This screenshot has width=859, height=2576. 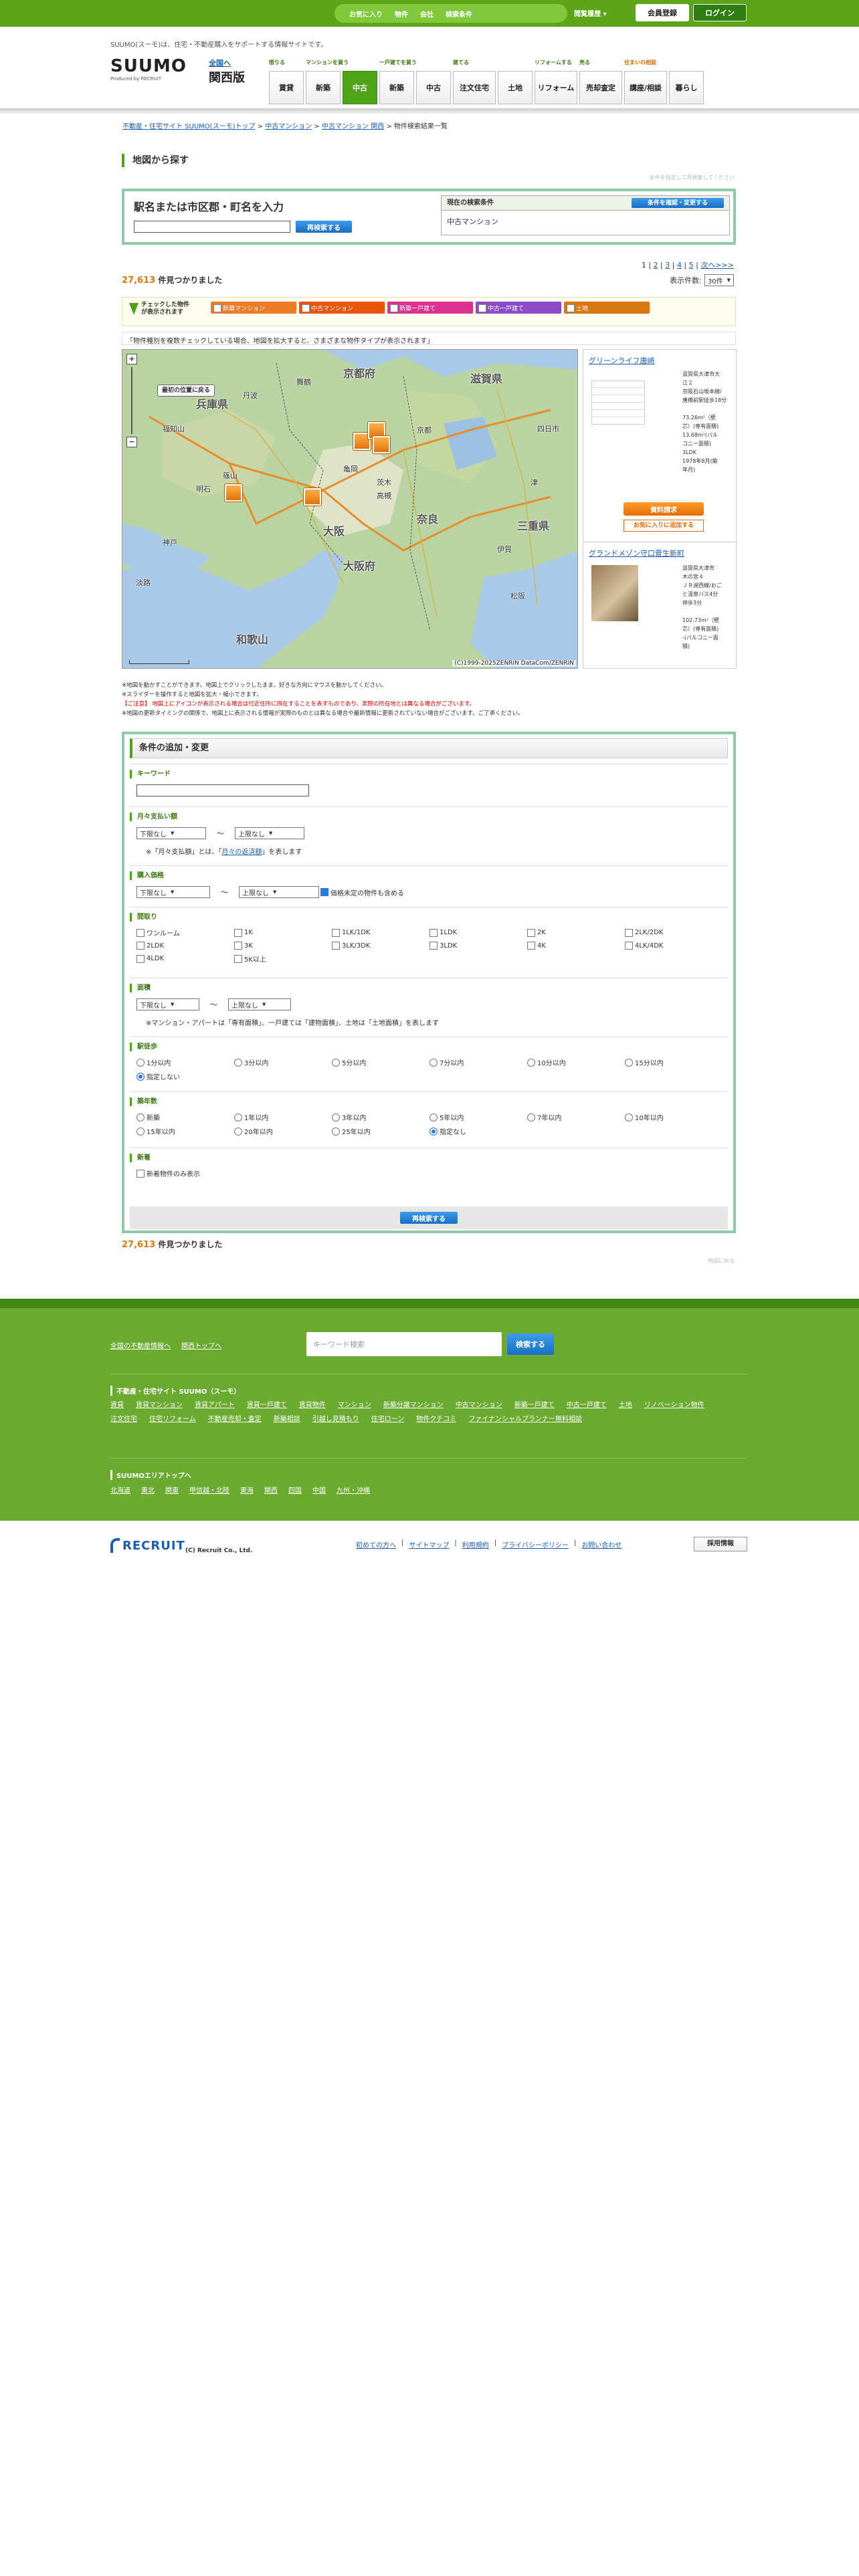 What do you see at coordinates (172, 1490) in the screenshot?
I see `footer-region-link: 関東` at bounding box center [172, 1490].